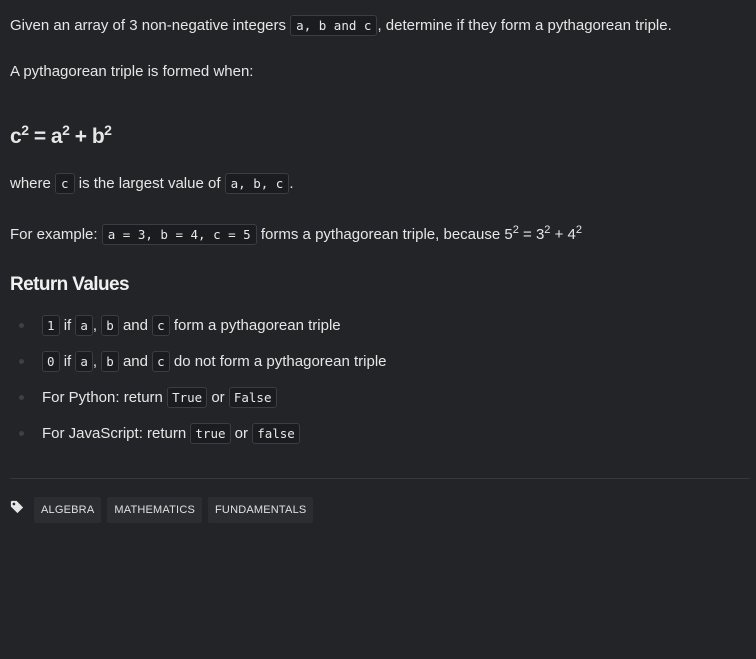  Describe the element at coordinates (68, 510) in the screenshot. I see `tag-algebra: ALGEBRA` at that location.